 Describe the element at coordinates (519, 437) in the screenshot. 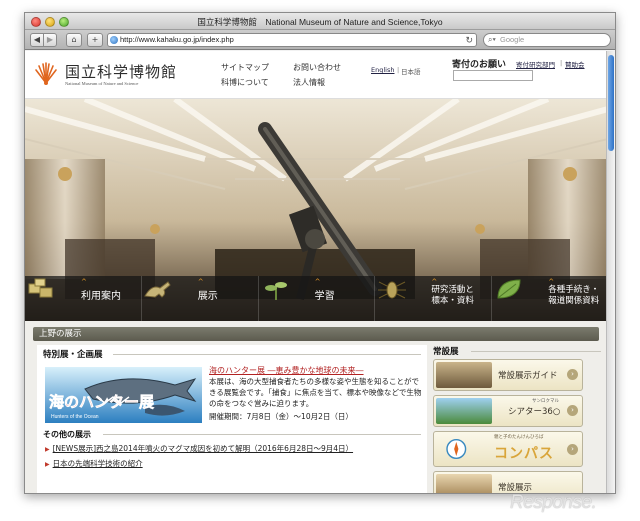

I see `banner-ruby: 親と子のたんけんひろば` at that location.